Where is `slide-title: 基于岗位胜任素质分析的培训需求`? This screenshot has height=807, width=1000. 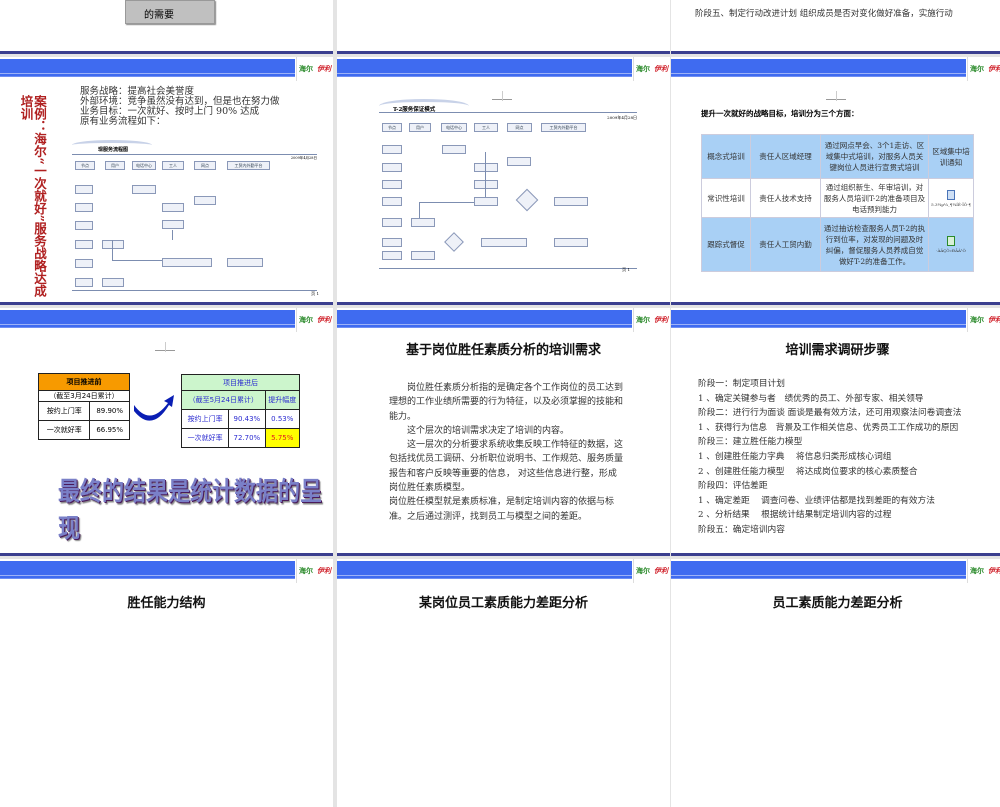 slide-title: 基于岗位胜任素质分析的培训需求 is located at coordinates (503, 350).